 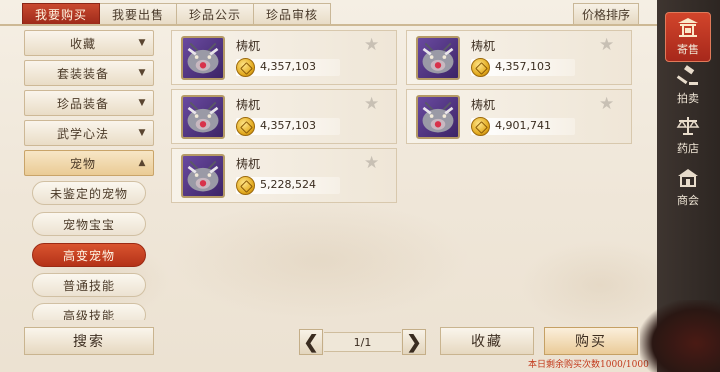 What do you see at coordinates (216, 14) in the screenshot?
I see `tab-treasure-public: 珍品公示` at bounding box center [216, 14].